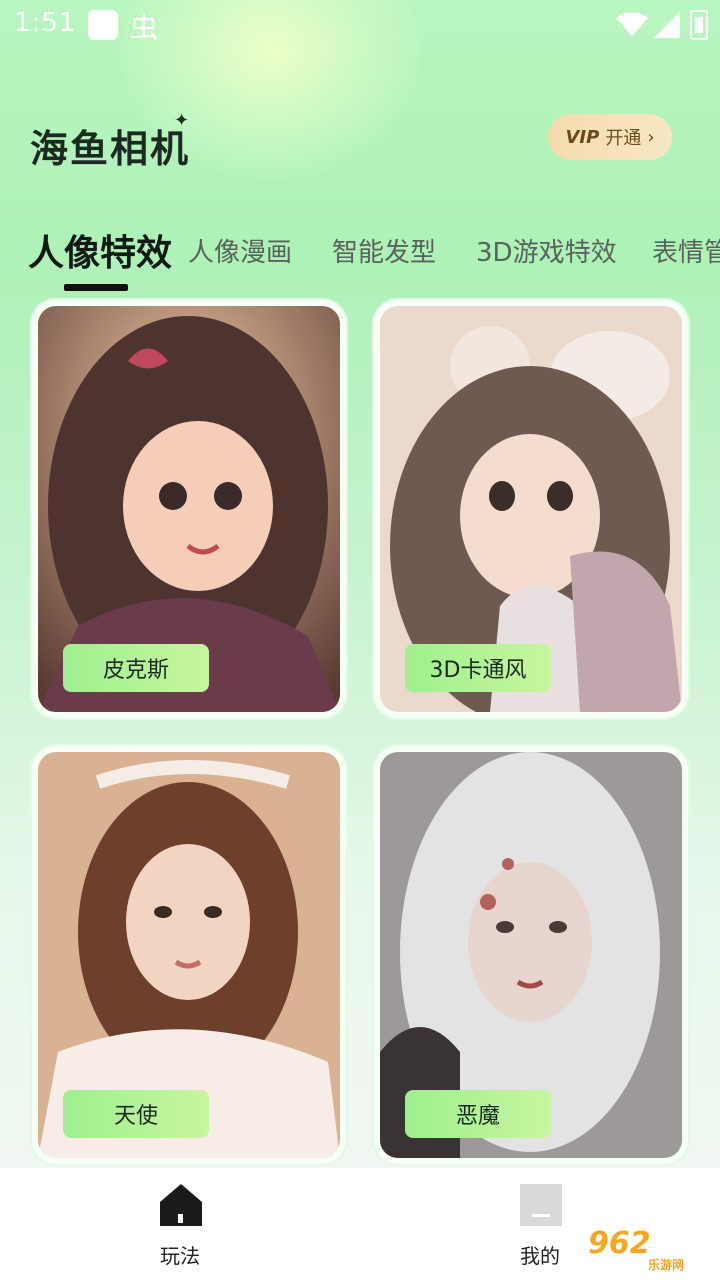 Image resolution: width=720 pixels, height=1280 pixels. Describe the element at coordinates (180, 1256) in the screenshot. I see `nav-play-label: 玩法` at that location.